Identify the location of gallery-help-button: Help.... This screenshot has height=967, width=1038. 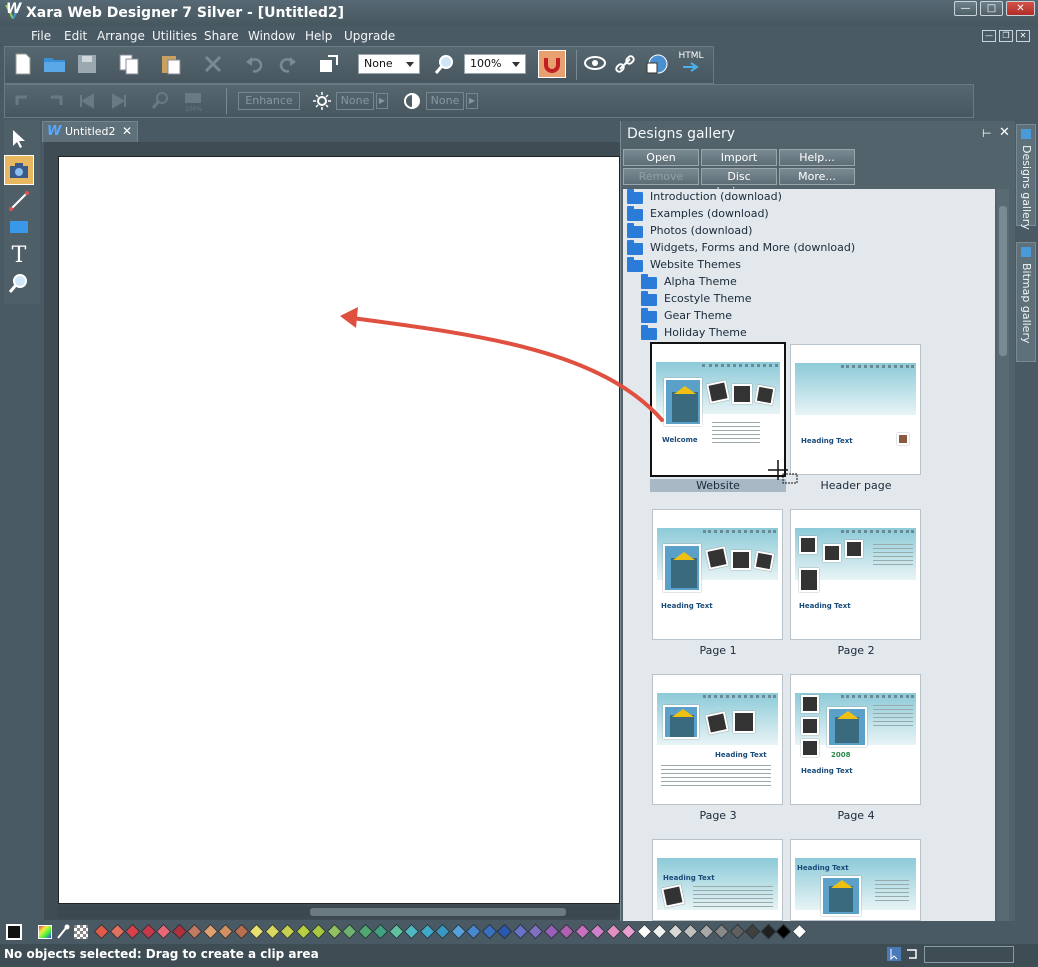
(817, 157).